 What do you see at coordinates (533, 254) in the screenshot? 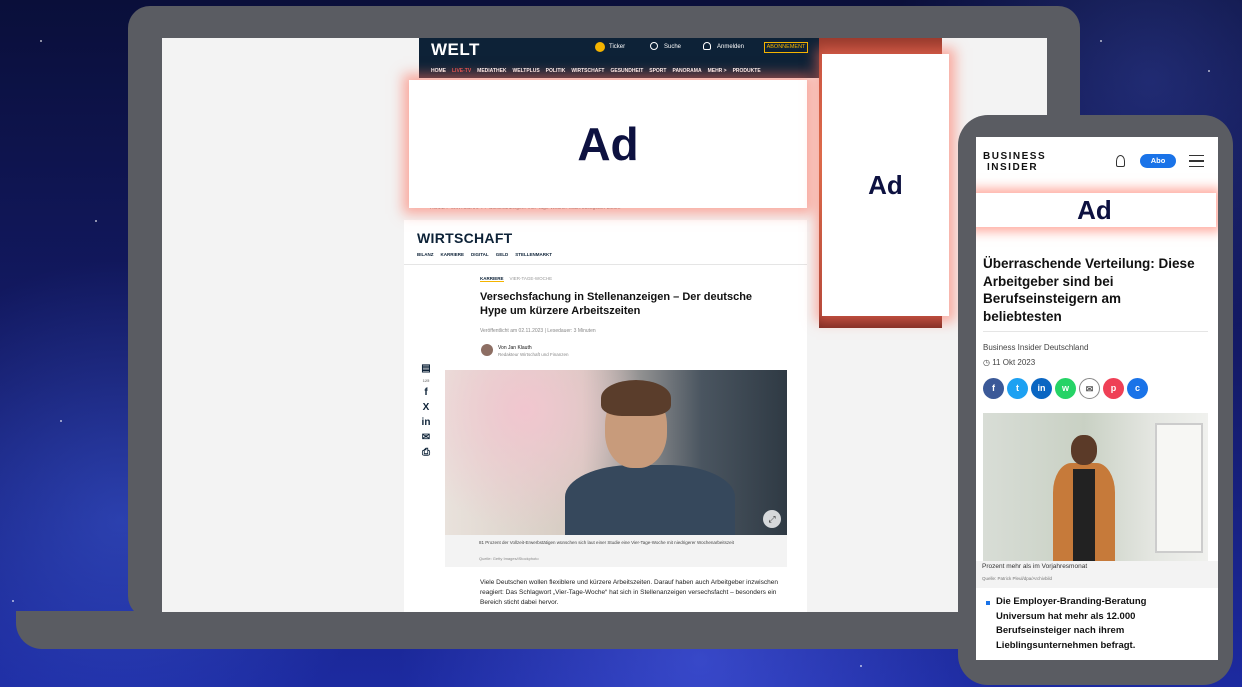
I see `section-nav-stellenmarkt: STELLENMARKT` at bounding box center [533, 254].